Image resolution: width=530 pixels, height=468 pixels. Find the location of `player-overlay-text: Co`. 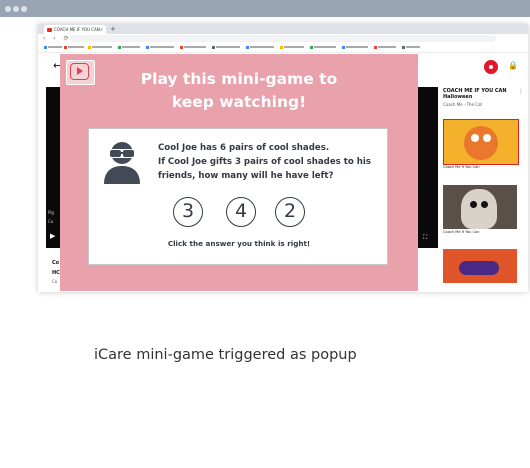

player-overlay-text: Co is located at coordinates (51, 221).